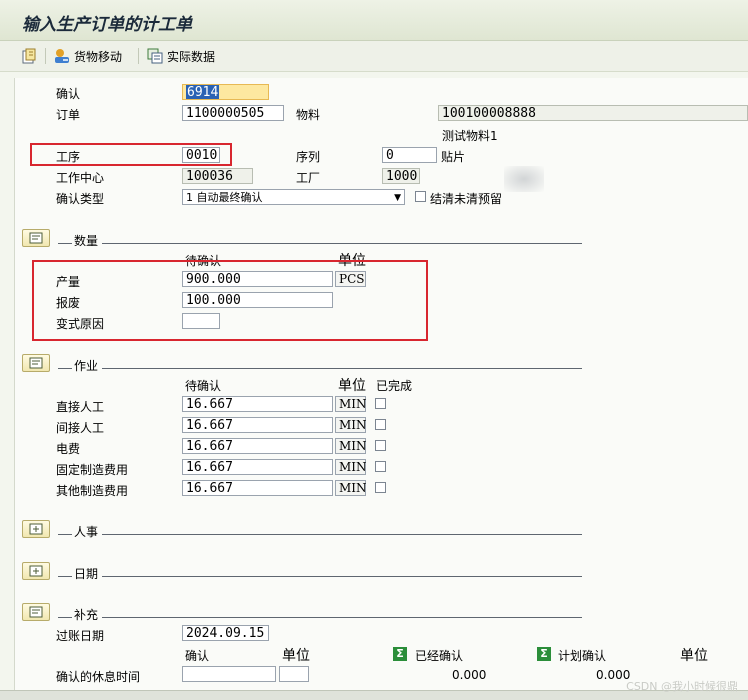  I want to click on personnel-section-header, so click(36, 529).